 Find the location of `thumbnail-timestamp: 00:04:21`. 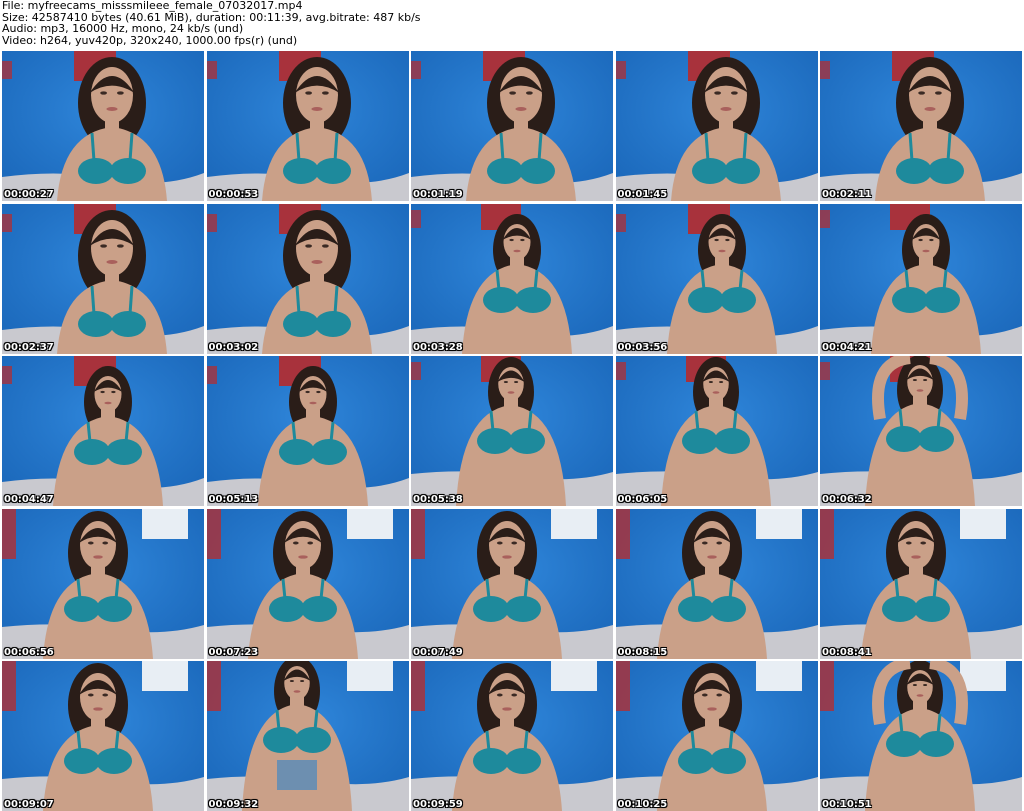

thumbnail-timestamp: 00:04:21 is located at coordinates (847, 347).